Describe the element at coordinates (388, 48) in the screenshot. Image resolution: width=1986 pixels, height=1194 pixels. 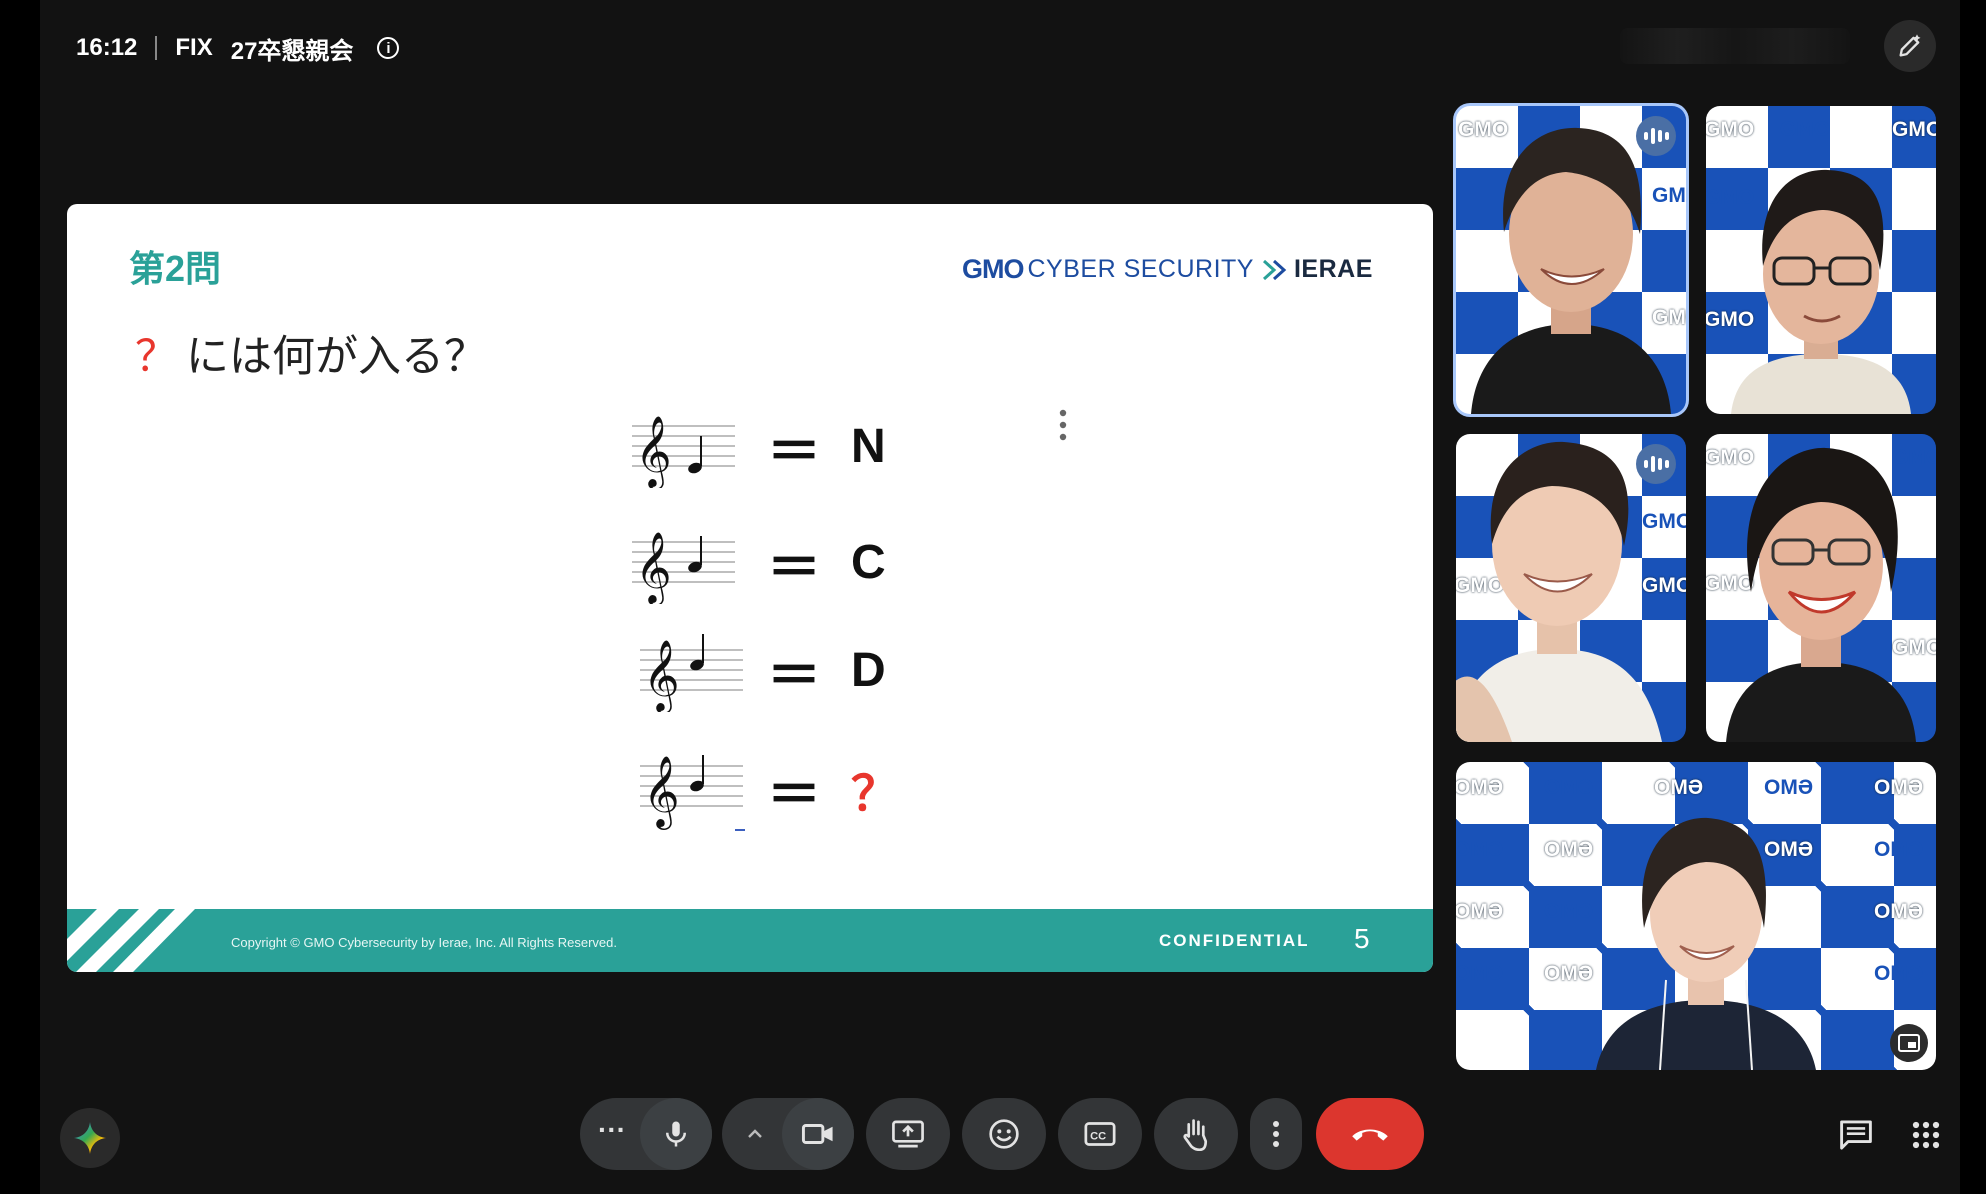
I see `info-icon: i` at that location.